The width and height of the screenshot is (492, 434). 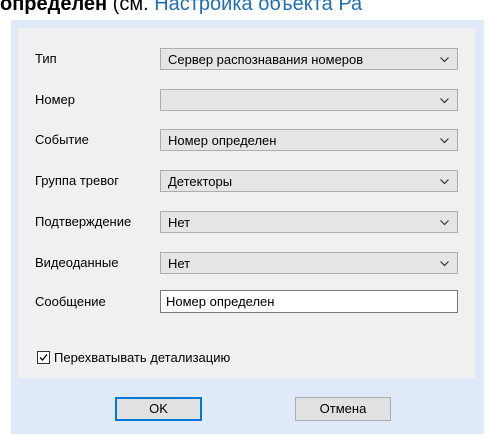 I want to click on intercept-detail-checkbox, so click(x=43, y=357).